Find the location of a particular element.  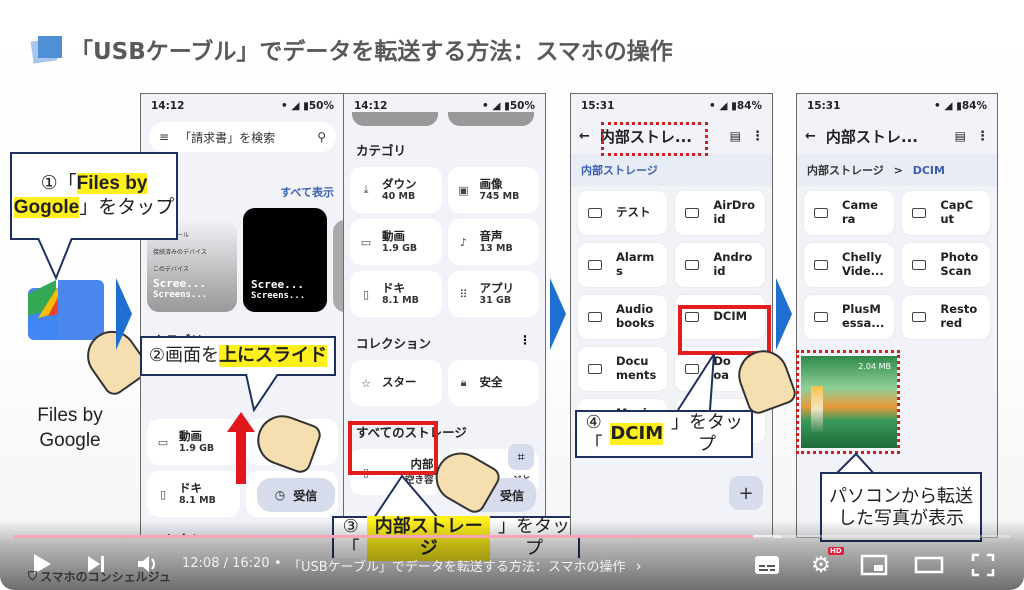

folder-item: Audio books is located at coordinates (623, 317).